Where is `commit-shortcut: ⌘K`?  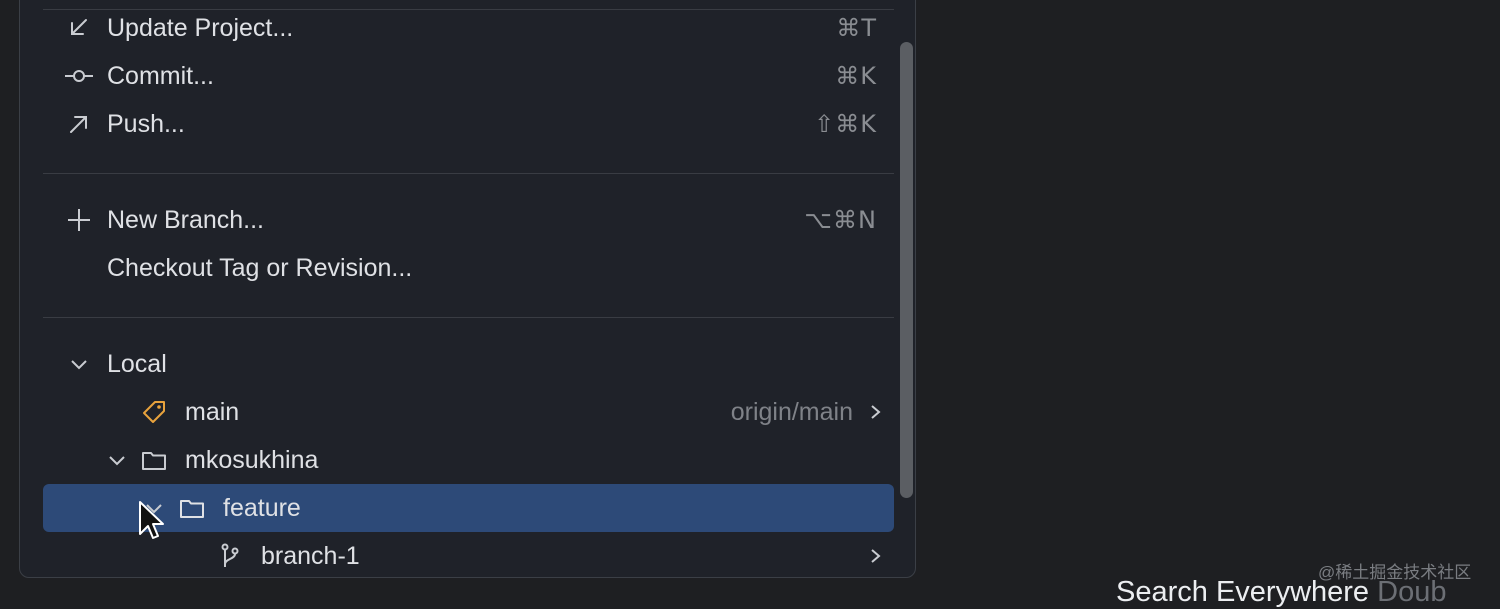 commit-shortcut: ⌘K is located at coordinates (856, 76).